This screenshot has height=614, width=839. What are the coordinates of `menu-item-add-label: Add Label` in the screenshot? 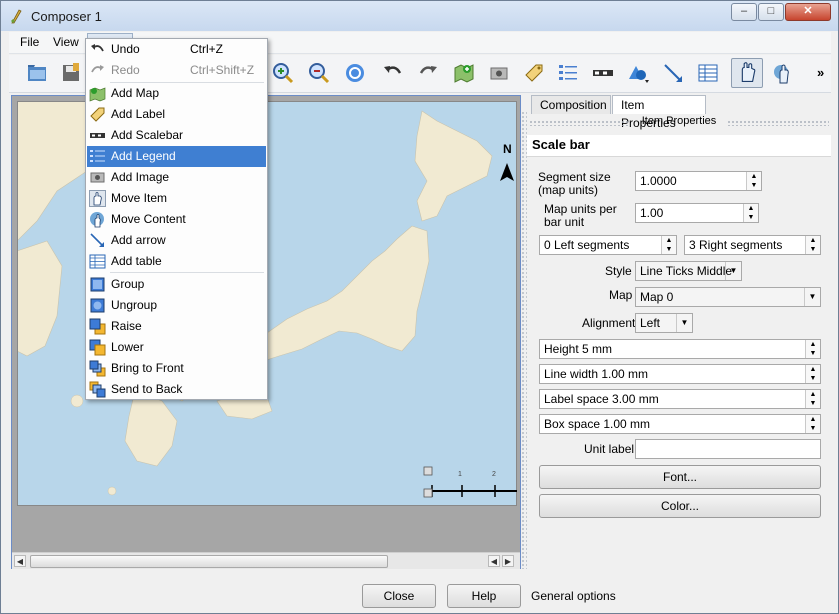 It's located at (176, 114).